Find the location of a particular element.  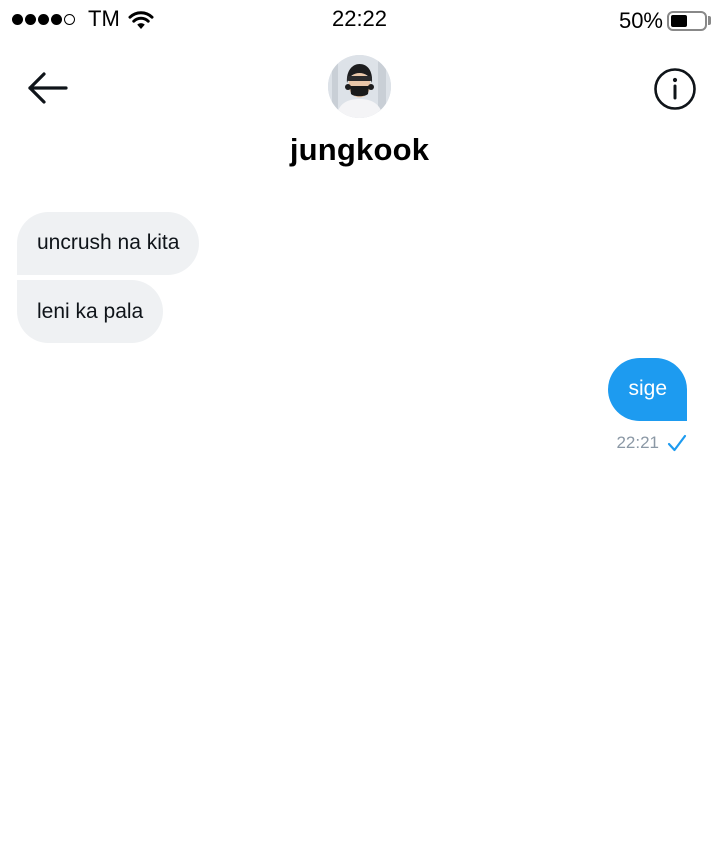

profile-name: jungkook is located at coordinates (359, 150).